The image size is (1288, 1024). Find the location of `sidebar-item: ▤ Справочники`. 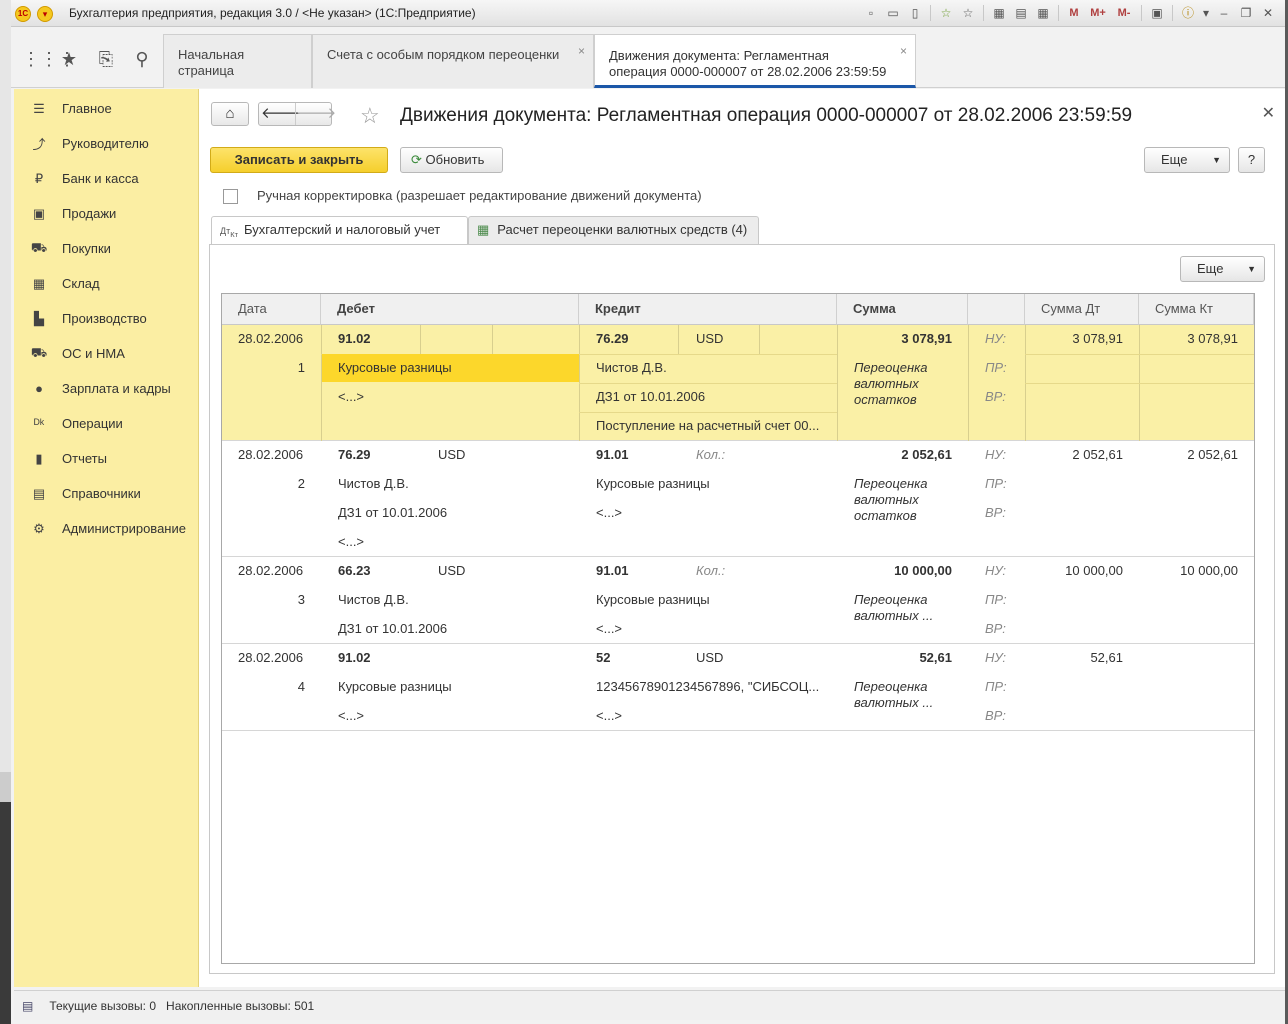

sidebar-item: ▤ Справочники is located at coordinates (106, 493).